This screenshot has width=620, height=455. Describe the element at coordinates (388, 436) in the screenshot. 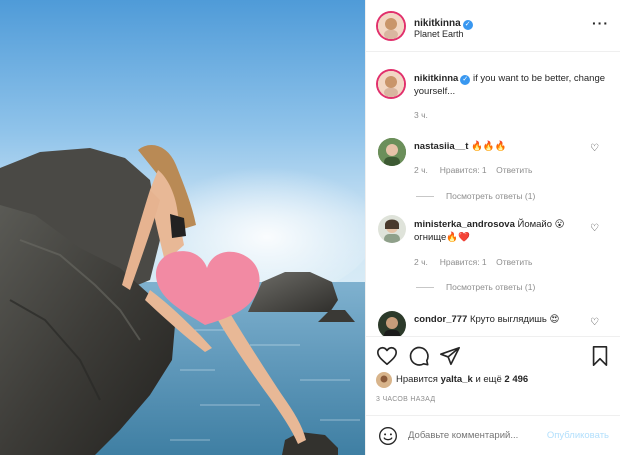

I see `emoji-icon` at that location.